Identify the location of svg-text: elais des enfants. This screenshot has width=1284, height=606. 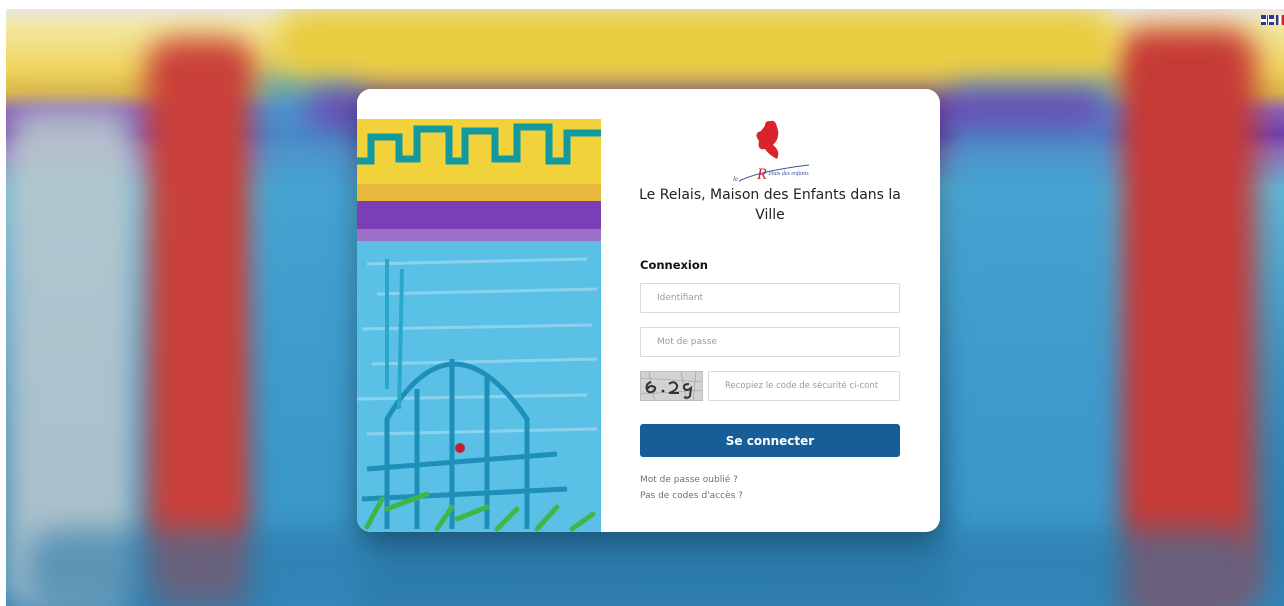
(789, 173).